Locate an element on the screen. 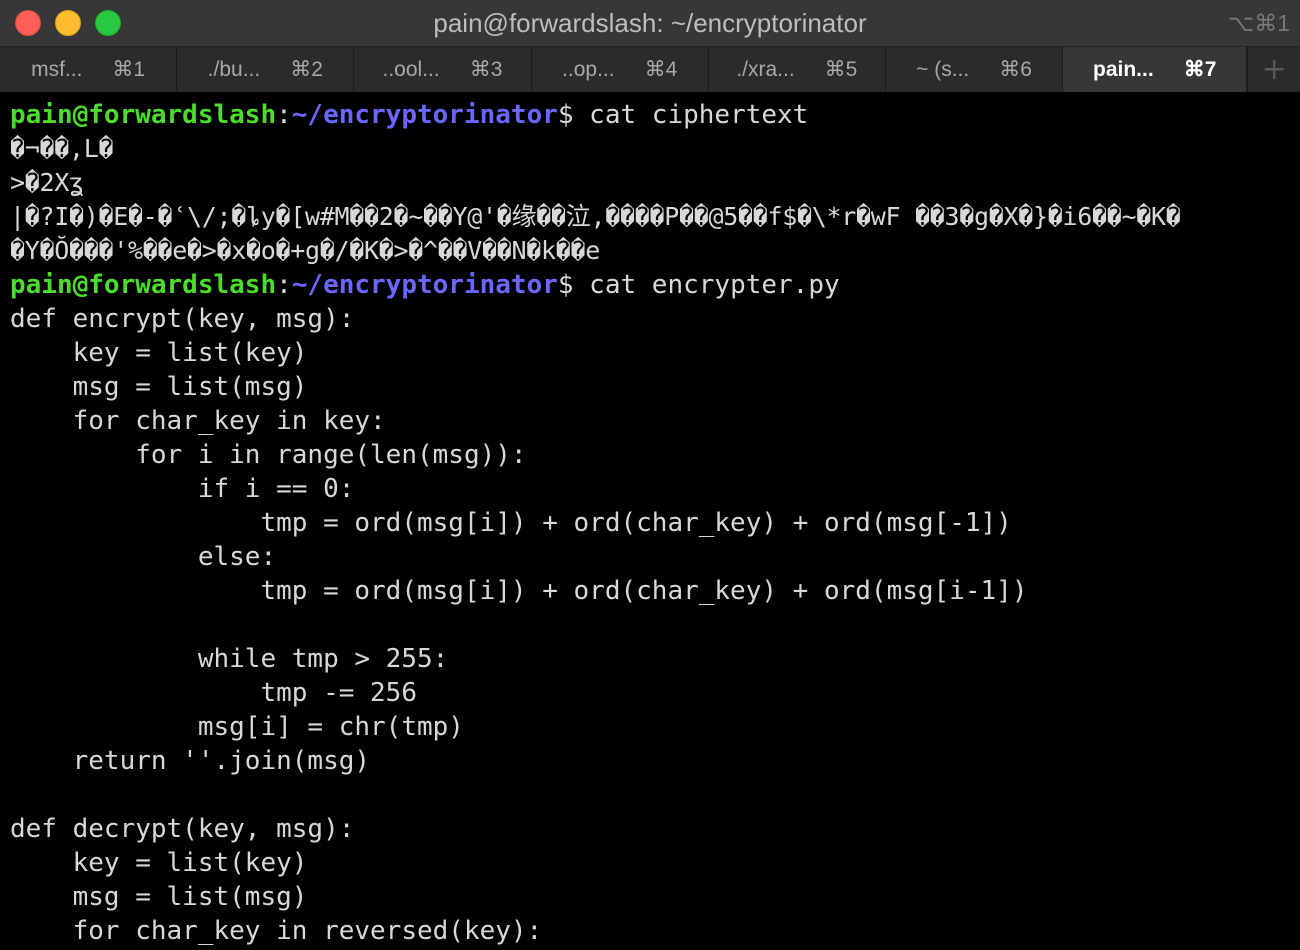 The width and height of the screenshot is (1300, 950). tab-2: ./bu... ⌘2 is located at coordinates (266, 69).